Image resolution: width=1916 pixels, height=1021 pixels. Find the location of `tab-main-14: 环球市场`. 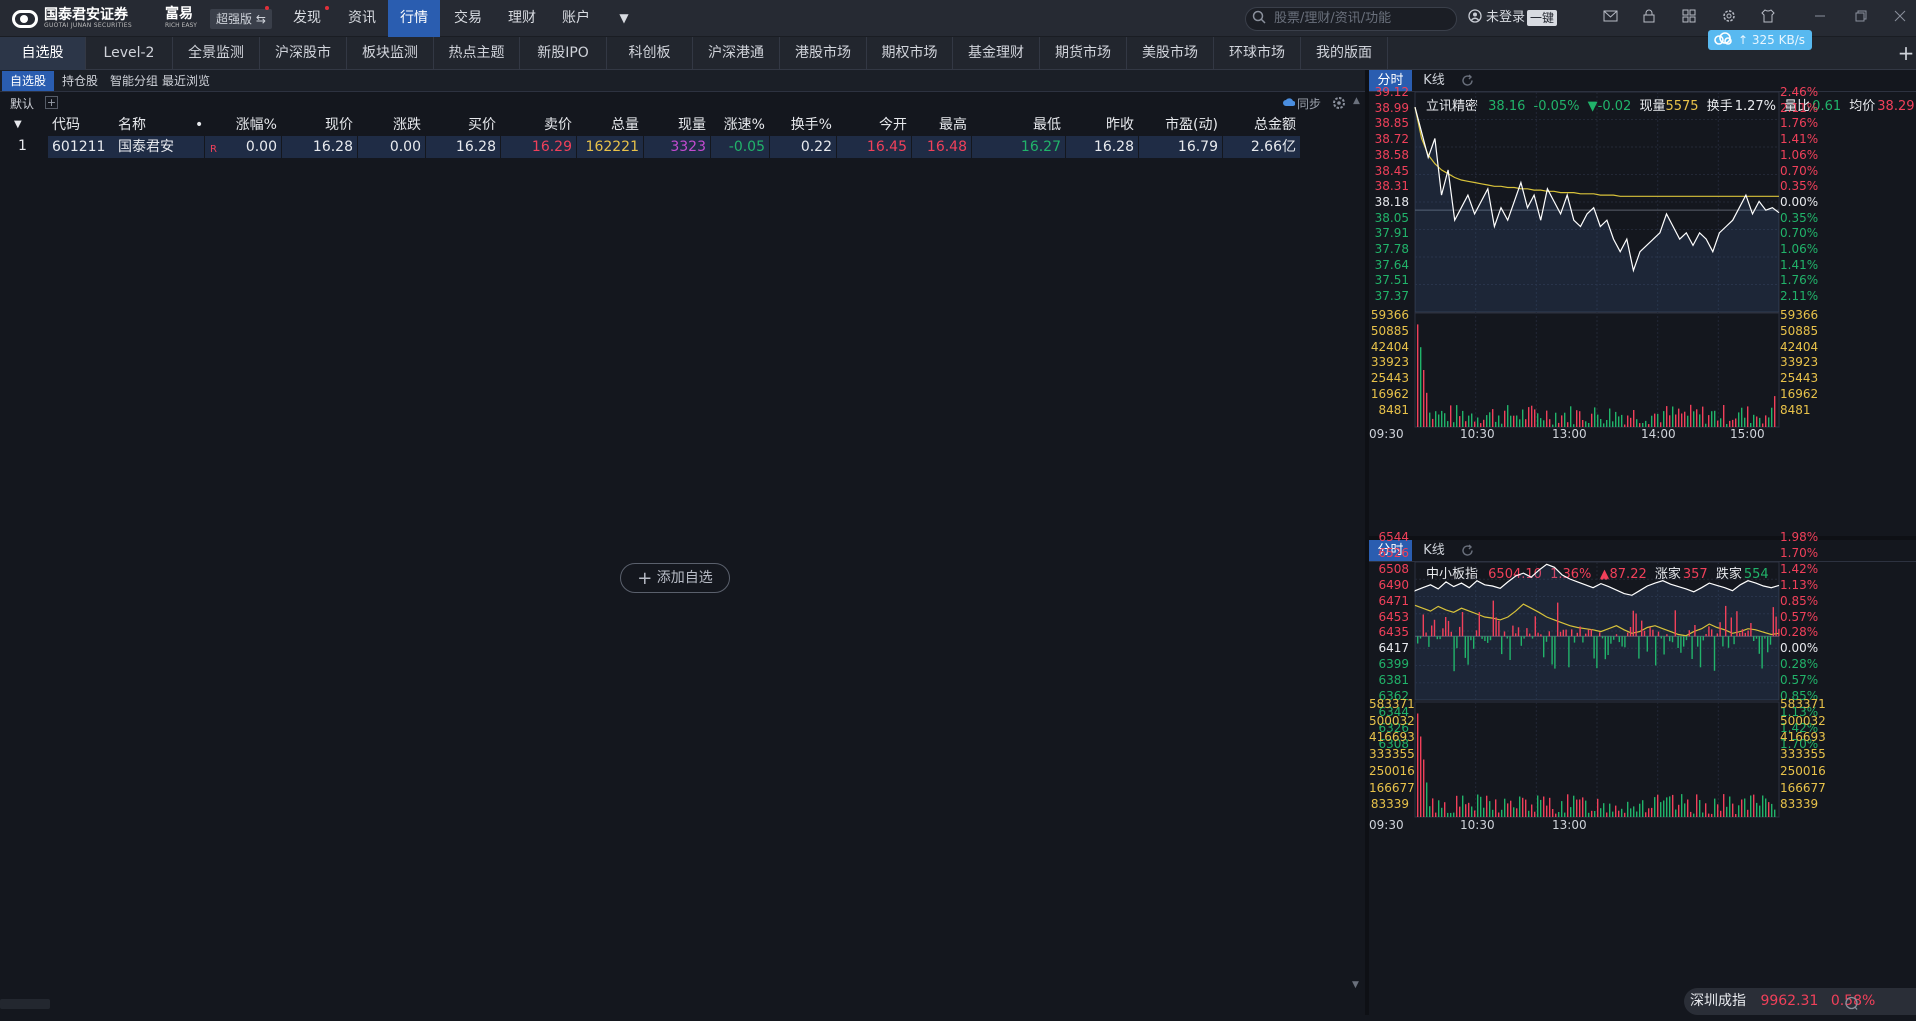

tab-main-14: 环球市场 is located at coordinates (1257, 53).